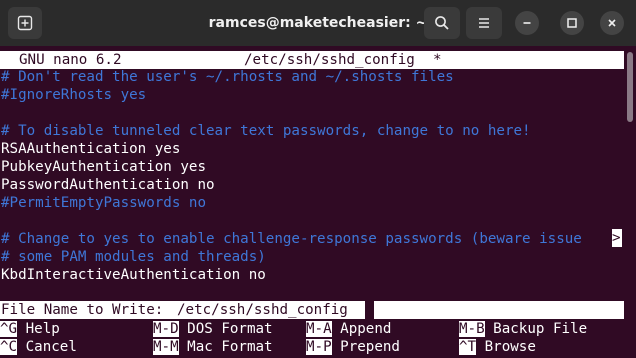 The width and height of the screenshot is (636, 358). I want to click on close-icon, so click(612, 23).